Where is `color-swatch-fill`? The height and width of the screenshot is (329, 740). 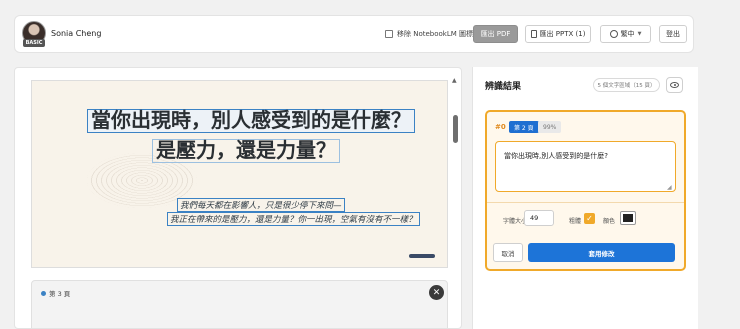
color-swatch-fill is located at coordinates (628, 218).